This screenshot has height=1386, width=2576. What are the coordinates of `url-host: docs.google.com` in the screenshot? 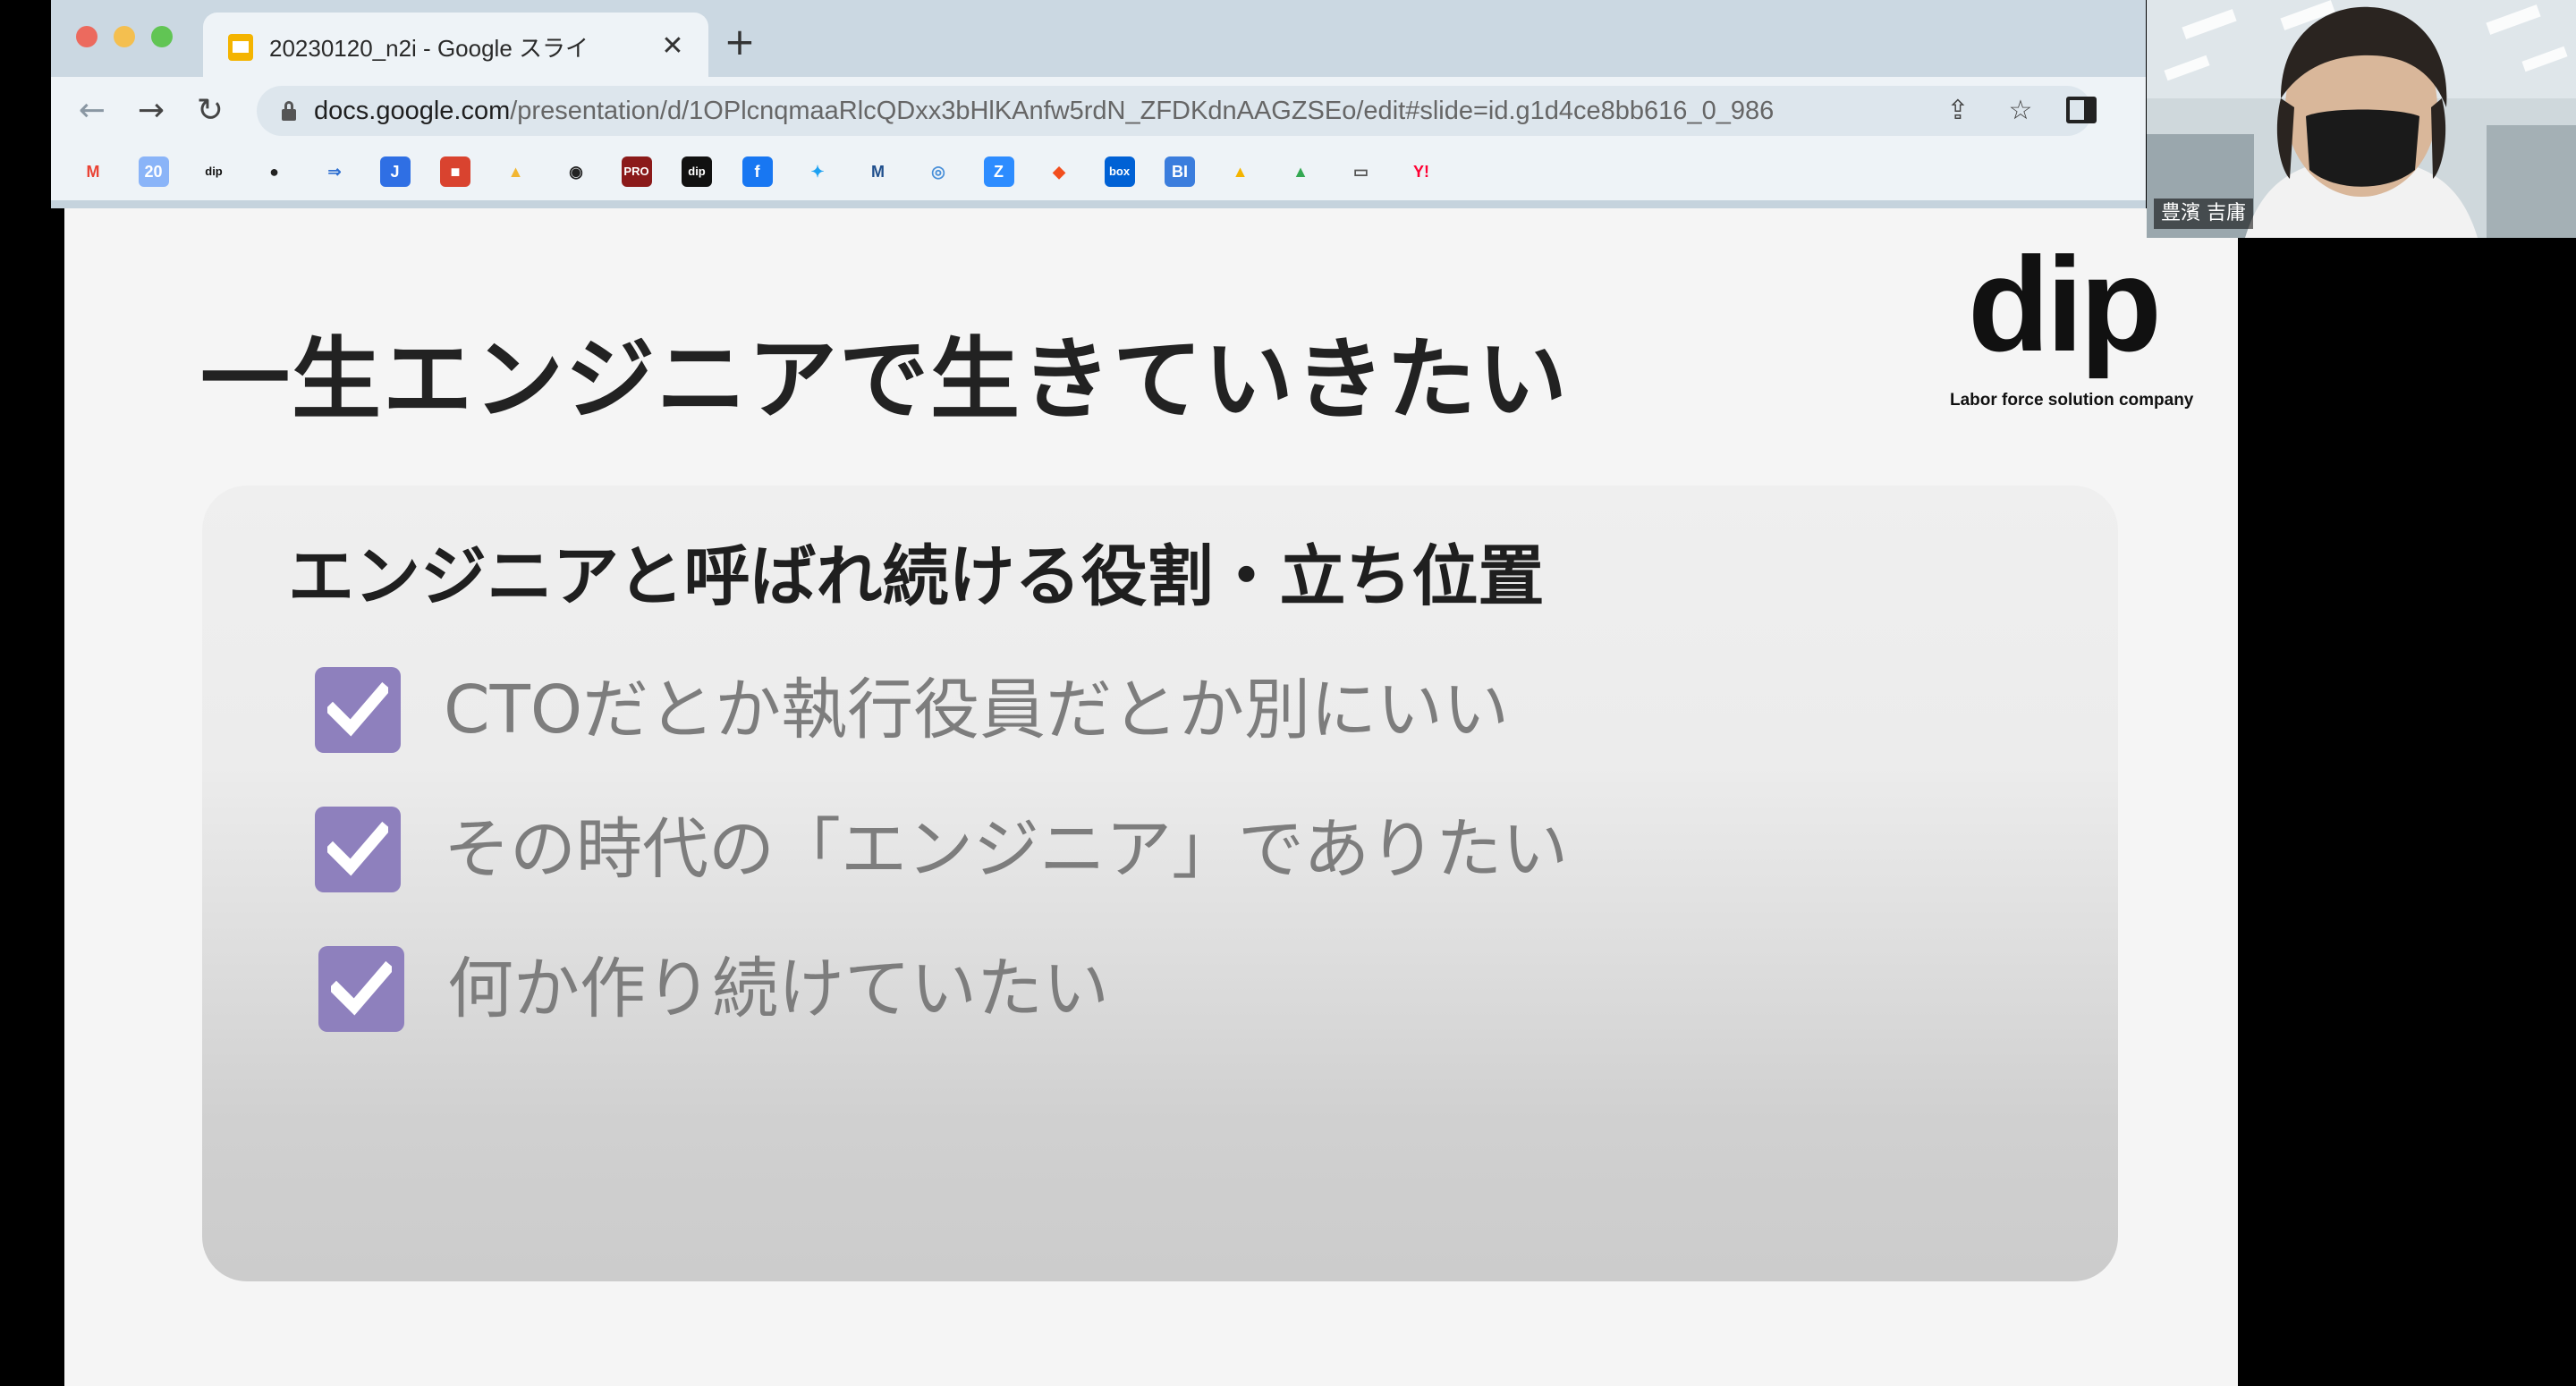 It's located at (412, 111).